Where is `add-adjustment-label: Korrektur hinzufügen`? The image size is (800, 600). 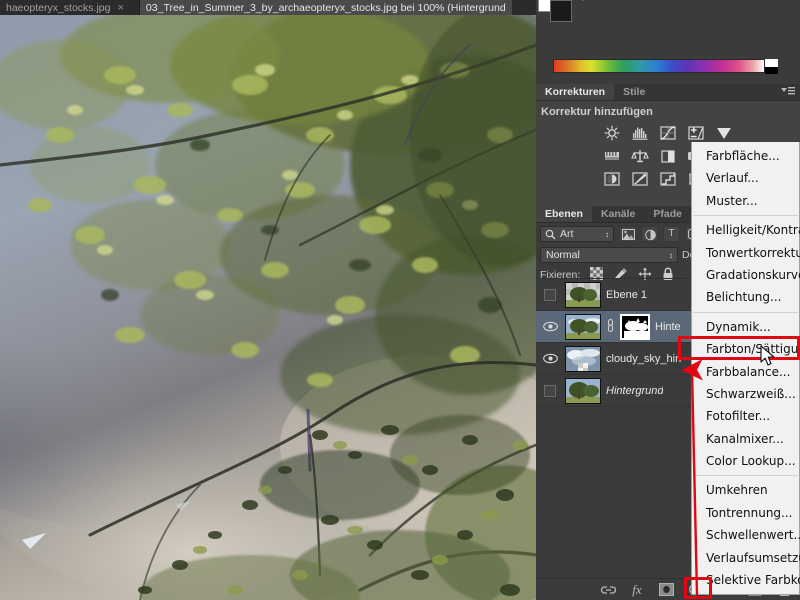
add-adjustment-label: Korrektur hinzufügen is located at coordinates (597, 112).